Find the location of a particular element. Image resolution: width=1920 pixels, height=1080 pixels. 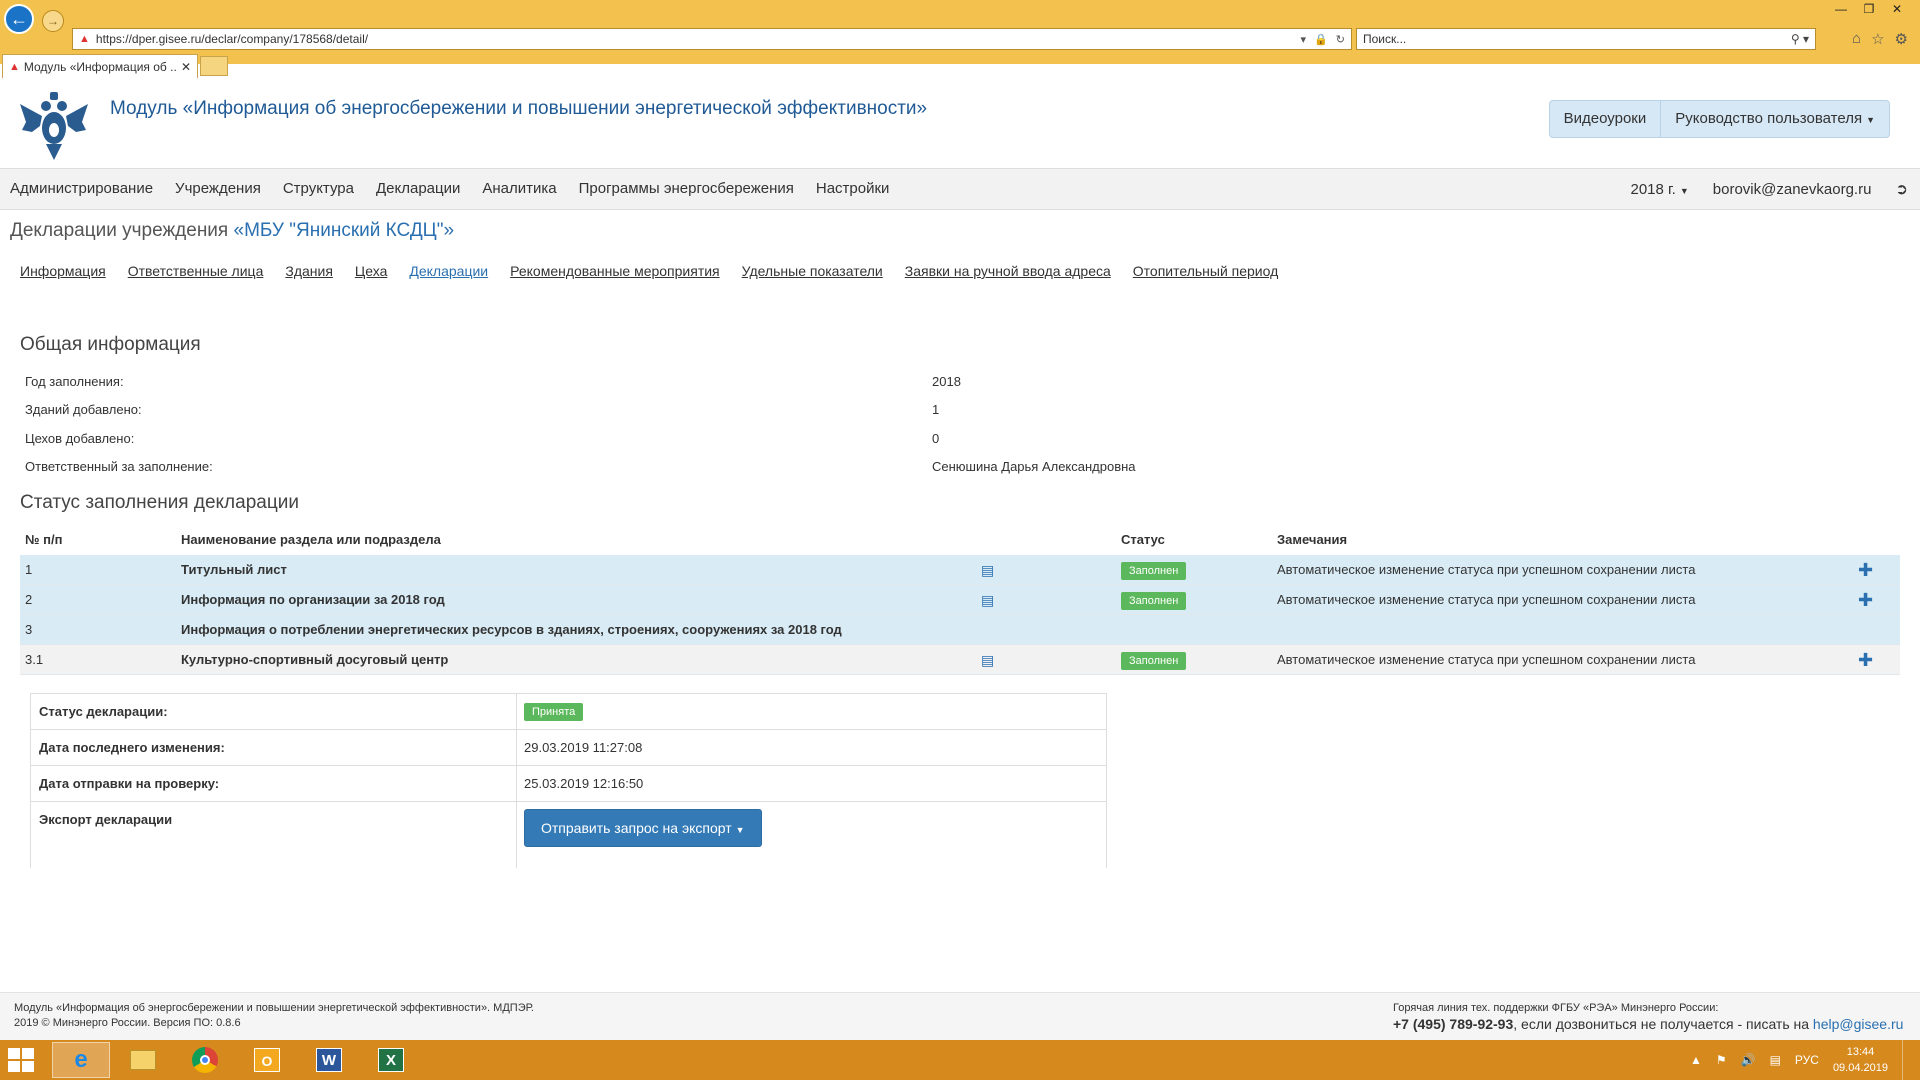

file-explorer-icon is located at coordinates (143, 1060).